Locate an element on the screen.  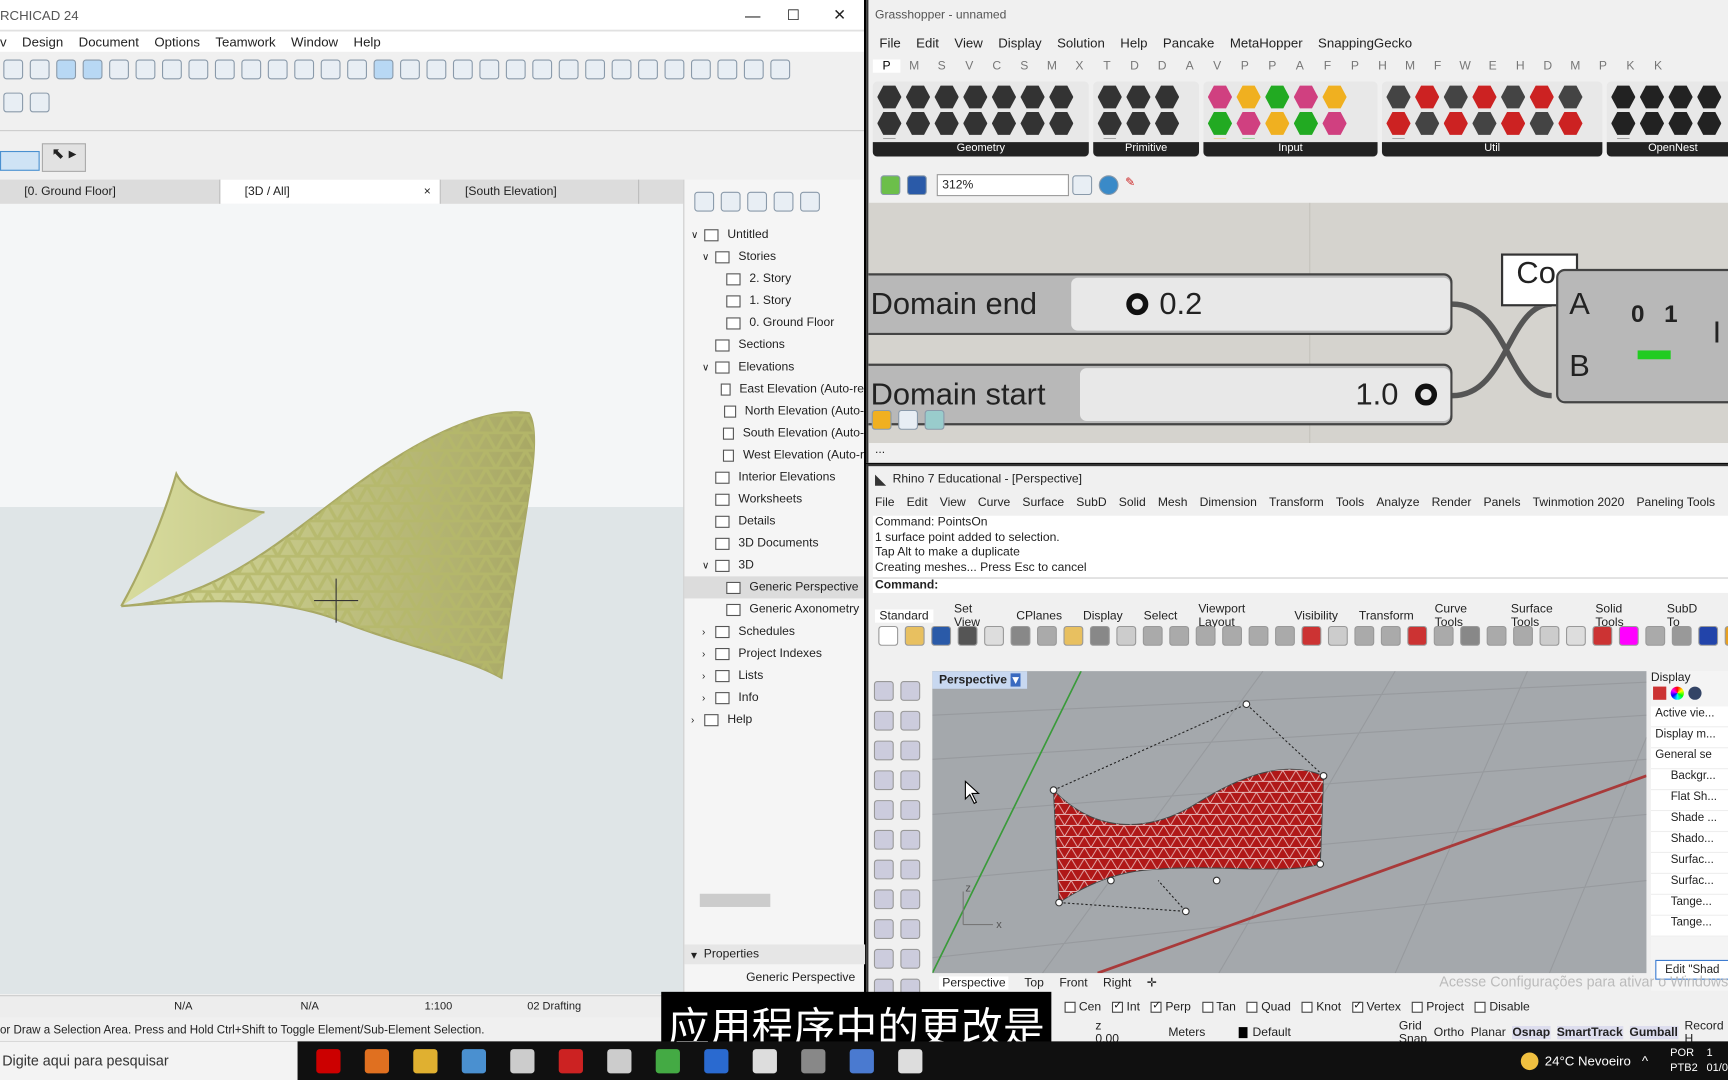
component-tab: T is located at coordinates (1107, 66).